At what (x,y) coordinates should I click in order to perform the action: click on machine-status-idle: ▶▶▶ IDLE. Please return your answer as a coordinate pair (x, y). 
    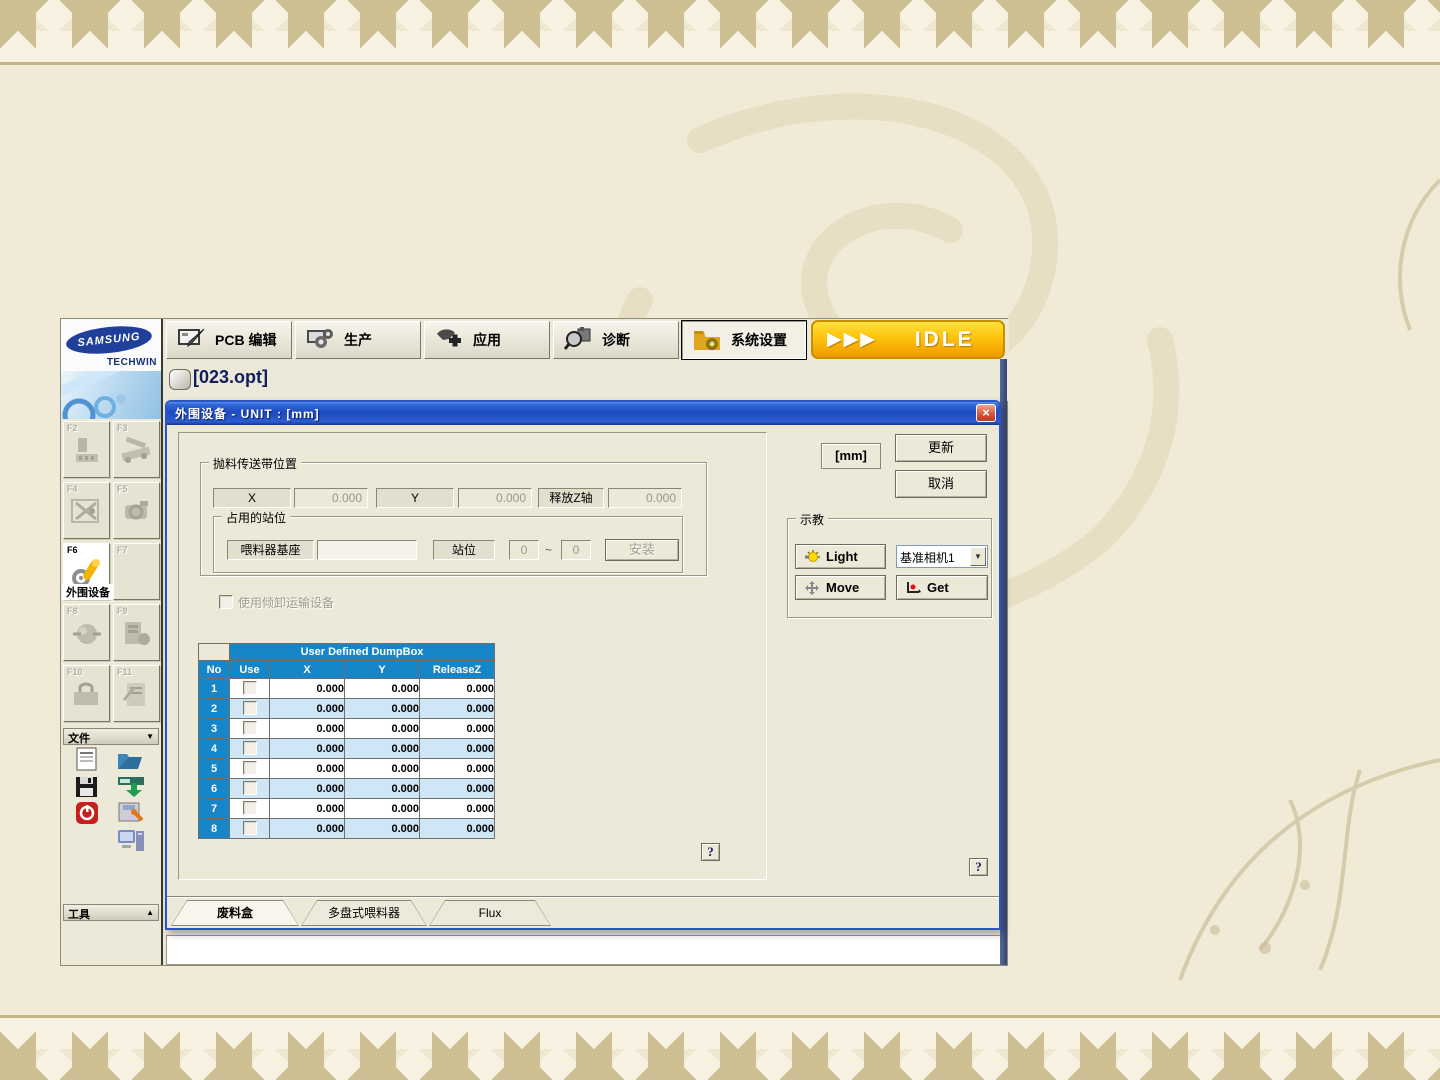
    Looking at the image, I should click on (908, 339).